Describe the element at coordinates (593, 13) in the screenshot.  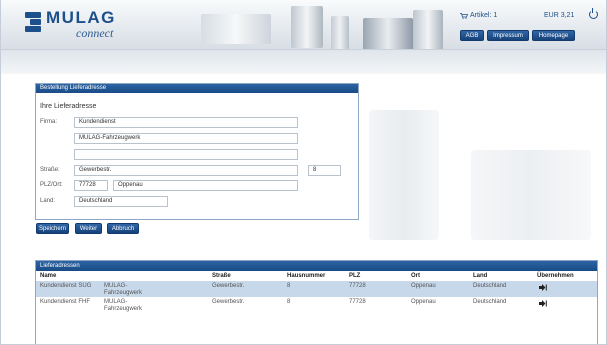
I see `power-icon` at that location.